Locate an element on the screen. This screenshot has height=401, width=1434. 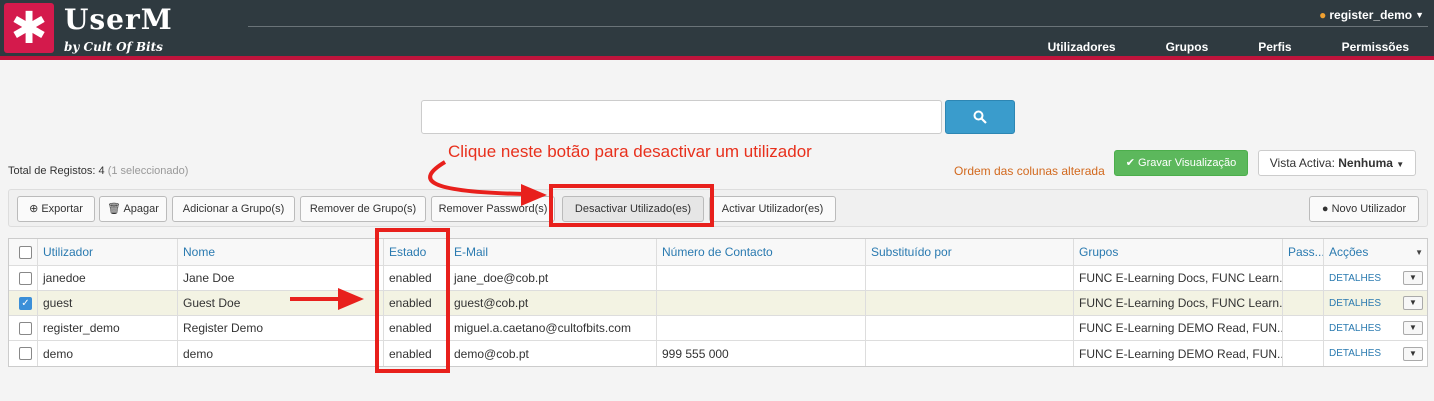
remove-from-group-button: Remover de Grupo(s) is located at coordinates (363, 209).